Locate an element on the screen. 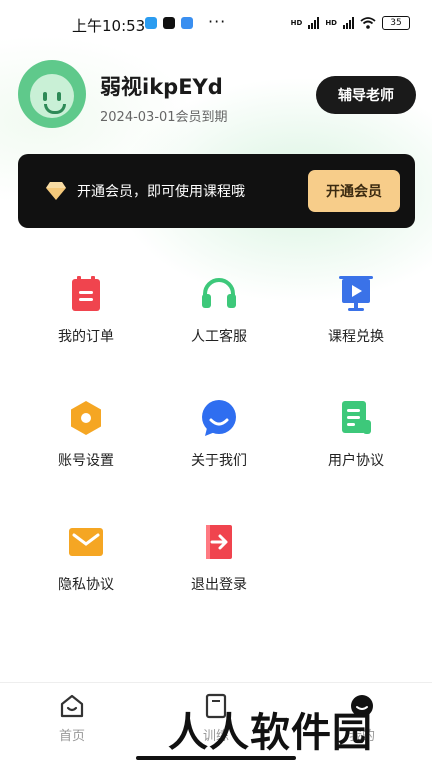 The height and width of the screenshot is (769, 432). menu-item-customer-service: 人工客服 is located at coordinates (219, 315).